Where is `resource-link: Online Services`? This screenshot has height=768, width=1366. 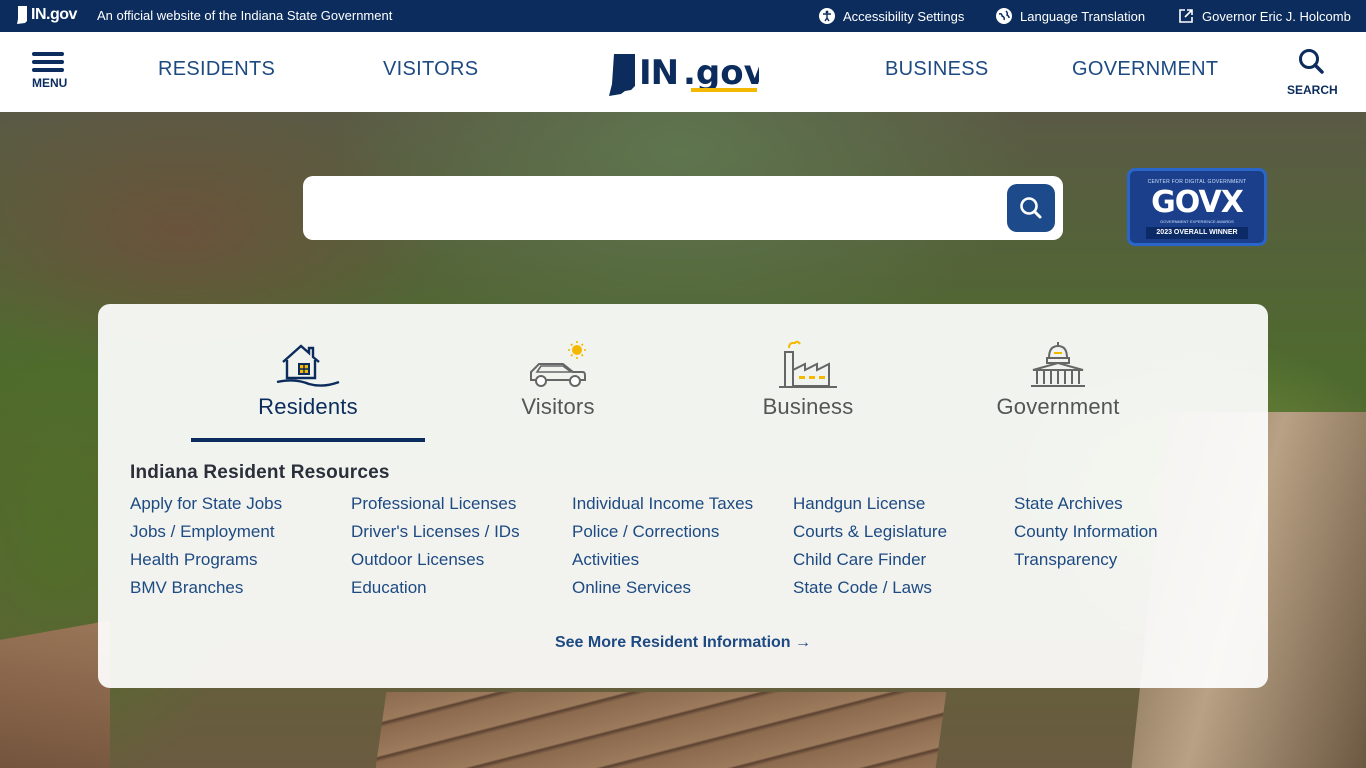
resource-link: Online Services is located at coordinates (682, 590).